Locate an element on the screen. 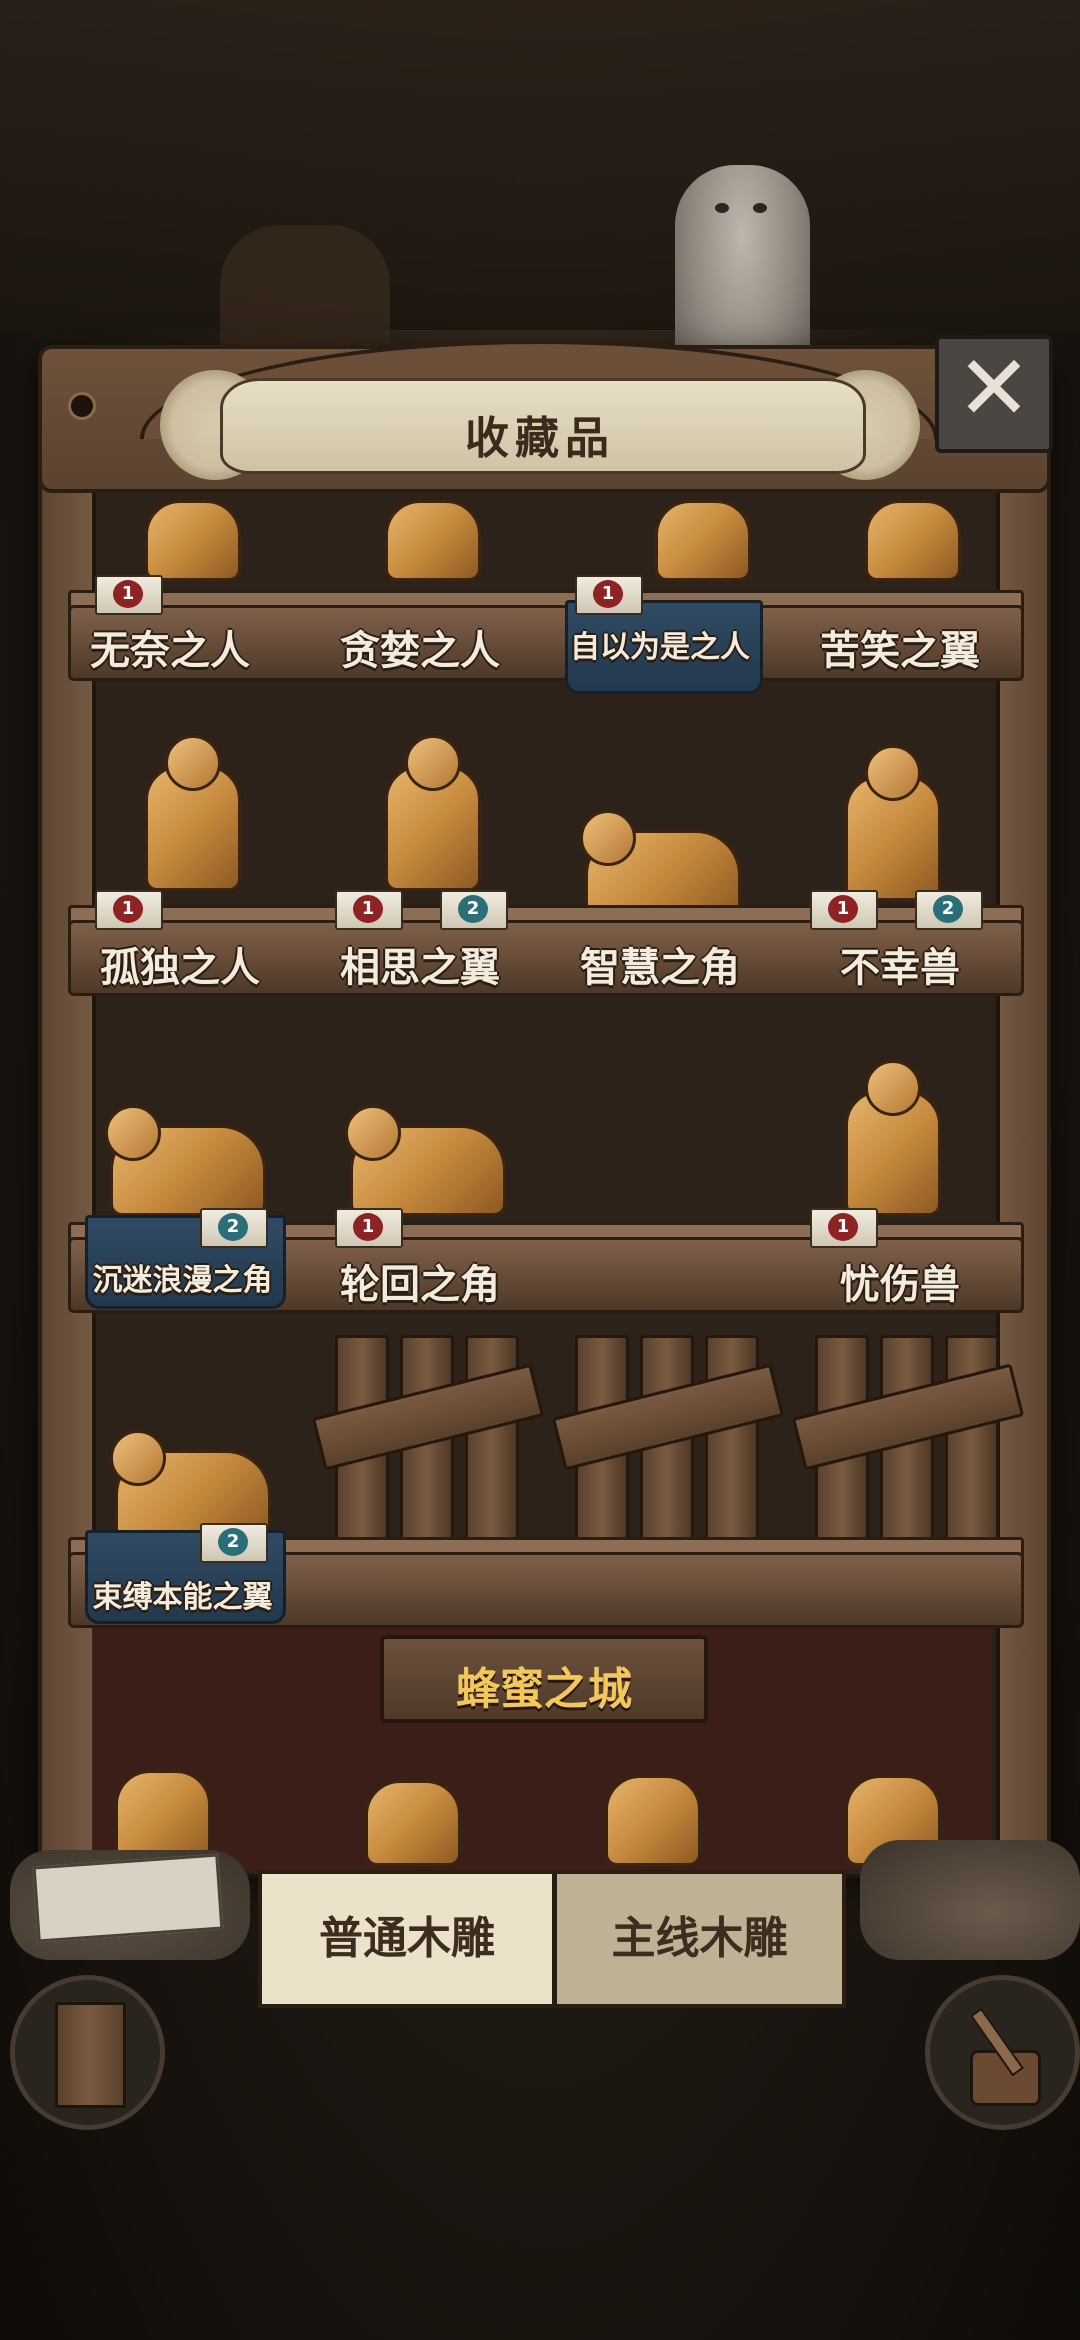 The height and width of the screenshot is (2340, 1080). door-icon is located at coordinates (90, 2055).